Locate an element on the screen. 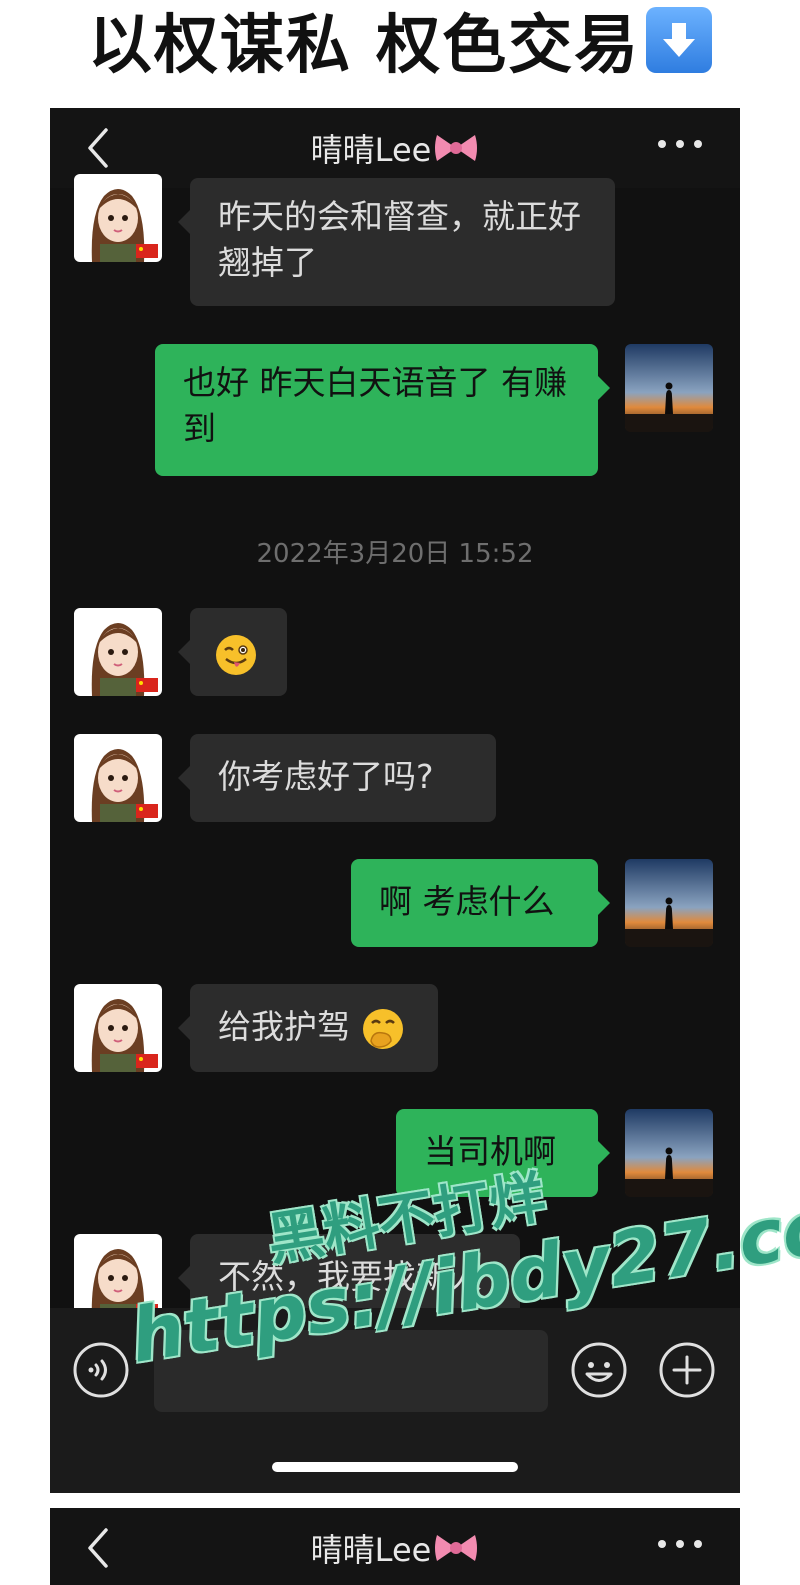 The width and height of the screenshot is (800, 1585). message-text: 也好 昨天白天语音了 有赚到 is located at coordinates (375, 405).